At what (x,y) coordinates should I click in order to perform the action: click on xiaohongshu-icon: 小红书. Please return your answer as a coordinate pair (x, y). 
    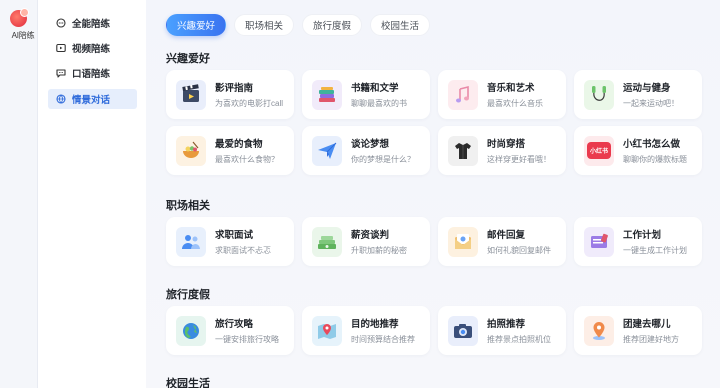
    Looking at the image, I should click on (599, 150).